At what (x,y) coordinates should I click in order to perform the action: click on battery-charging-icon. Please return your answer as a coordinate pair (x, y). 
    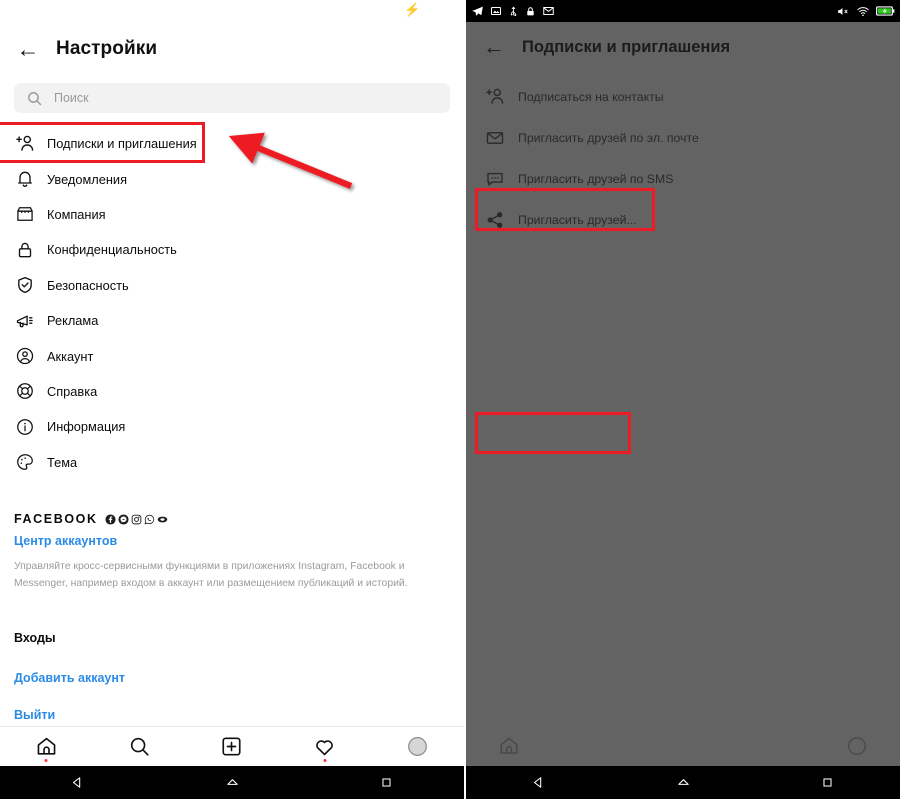
    Looking at the image, I should click on (885, 11).